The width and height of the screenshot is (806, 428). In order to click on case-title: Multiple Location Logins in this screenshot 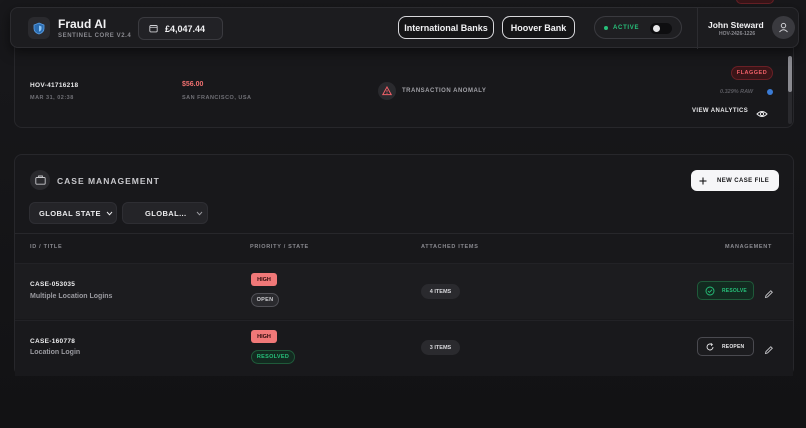, I will do `click(71, 296)`.